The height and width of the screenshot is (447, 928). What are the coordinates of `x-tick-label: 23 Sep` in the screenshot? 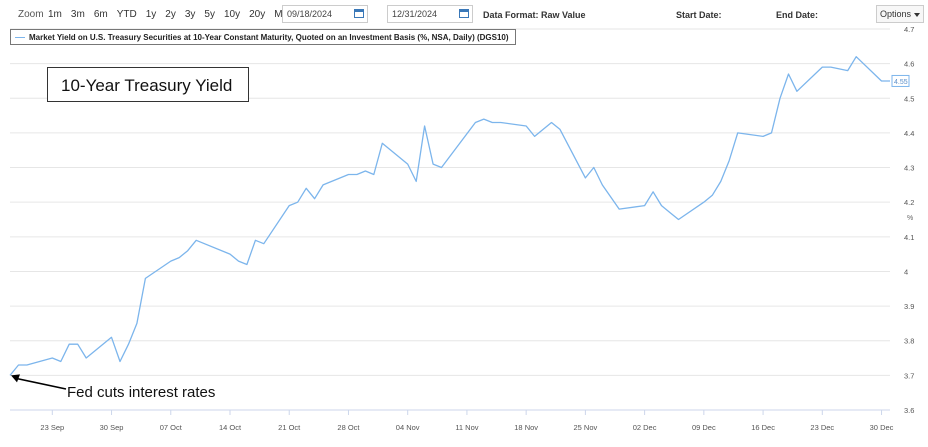 It's located at (52, 427).